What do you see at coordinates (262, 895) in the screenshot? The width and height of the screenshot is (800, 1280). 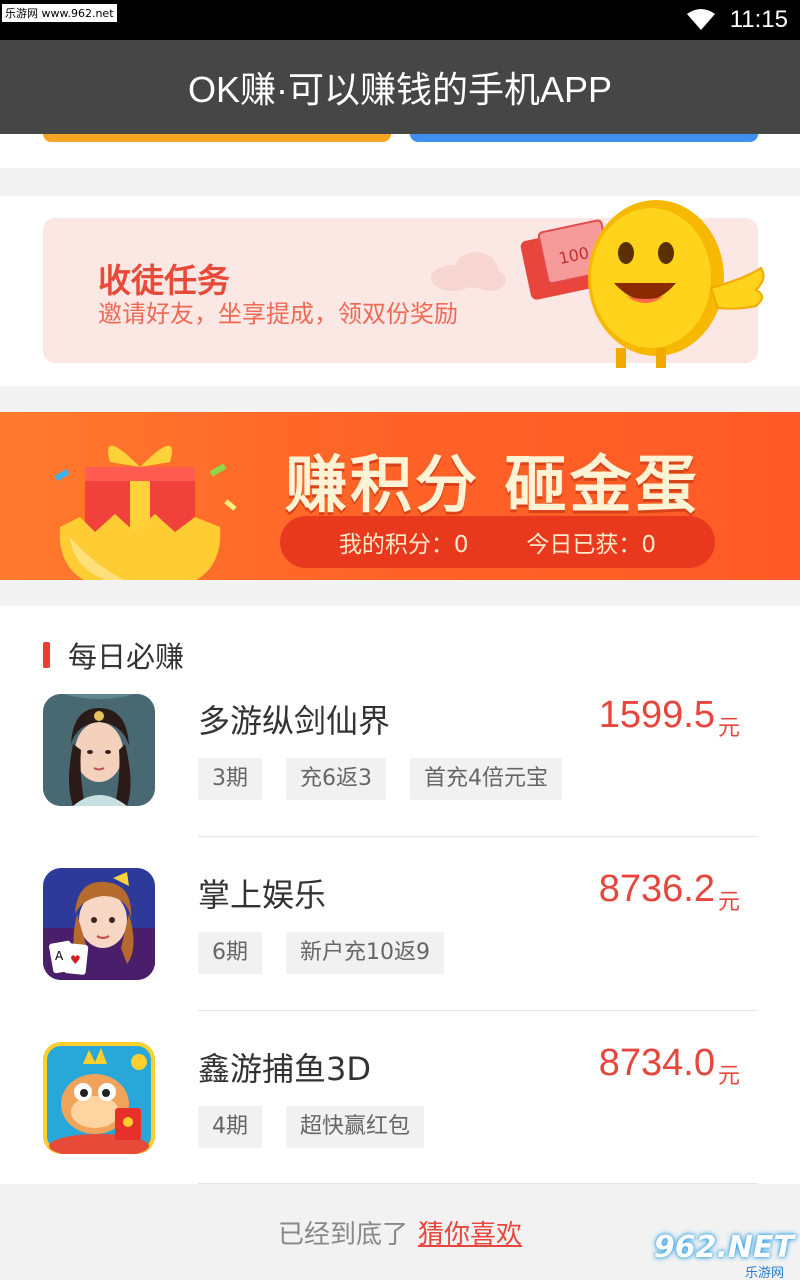 I see `game-name: 掌上娱乐` at bounding box center [262, 895].